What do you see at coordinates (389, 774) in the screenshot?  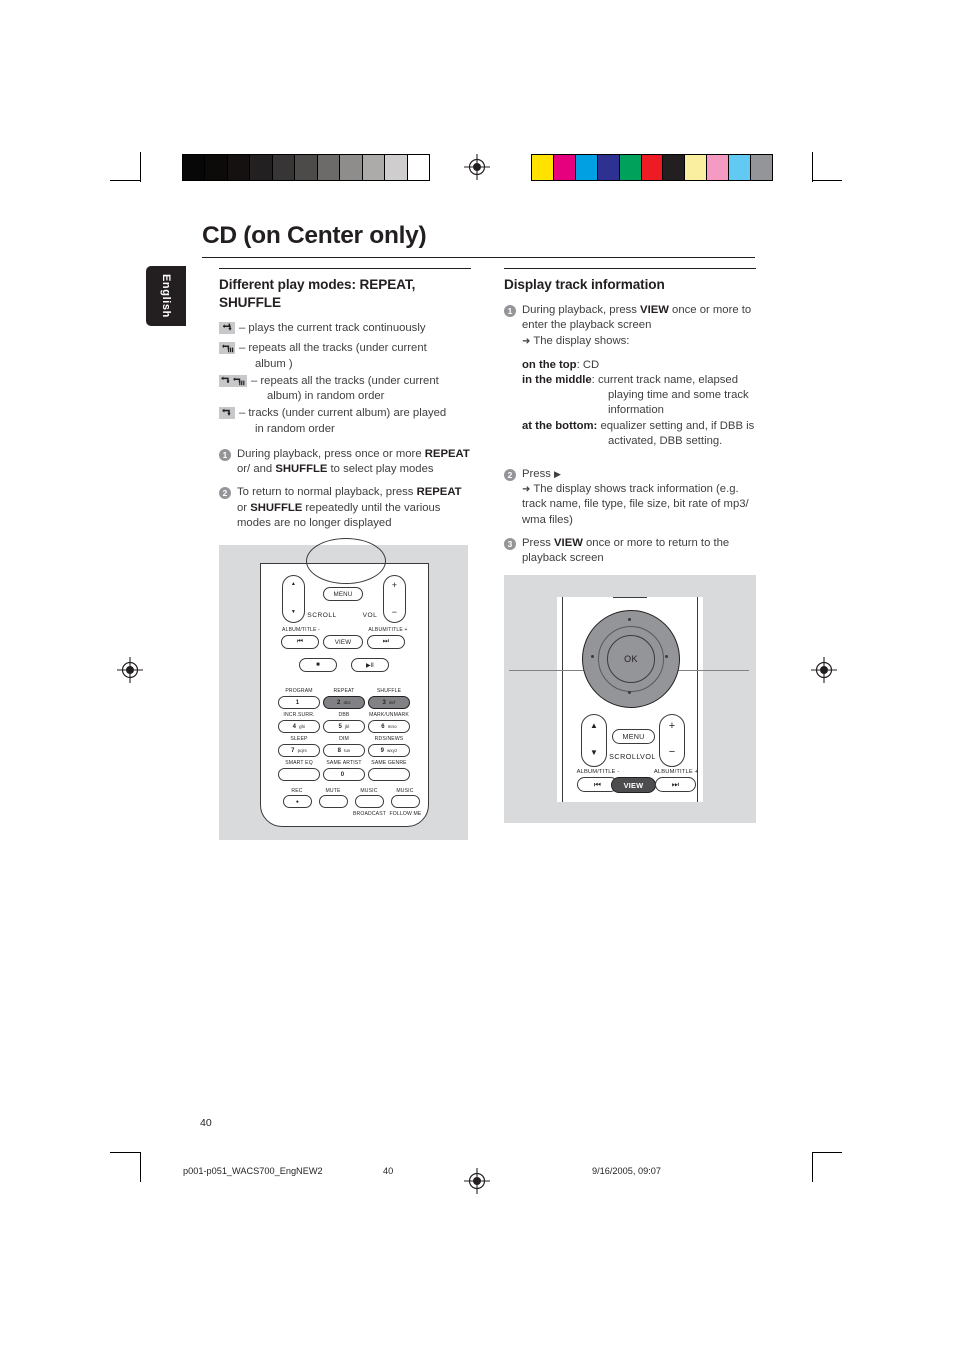 I see `keypad-button-same-genre` at bounding box center [389, 774].